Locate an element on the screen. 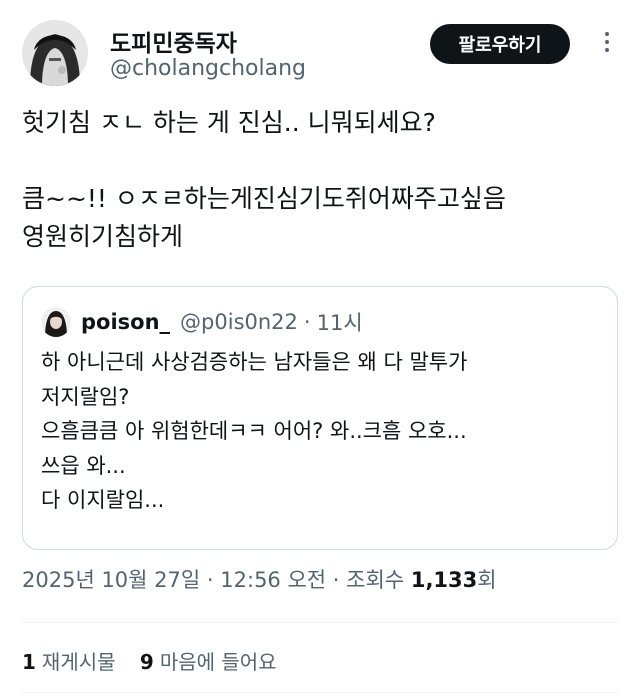  reposts-stat: 1 재게시물 is located at coordinates (69, 662).